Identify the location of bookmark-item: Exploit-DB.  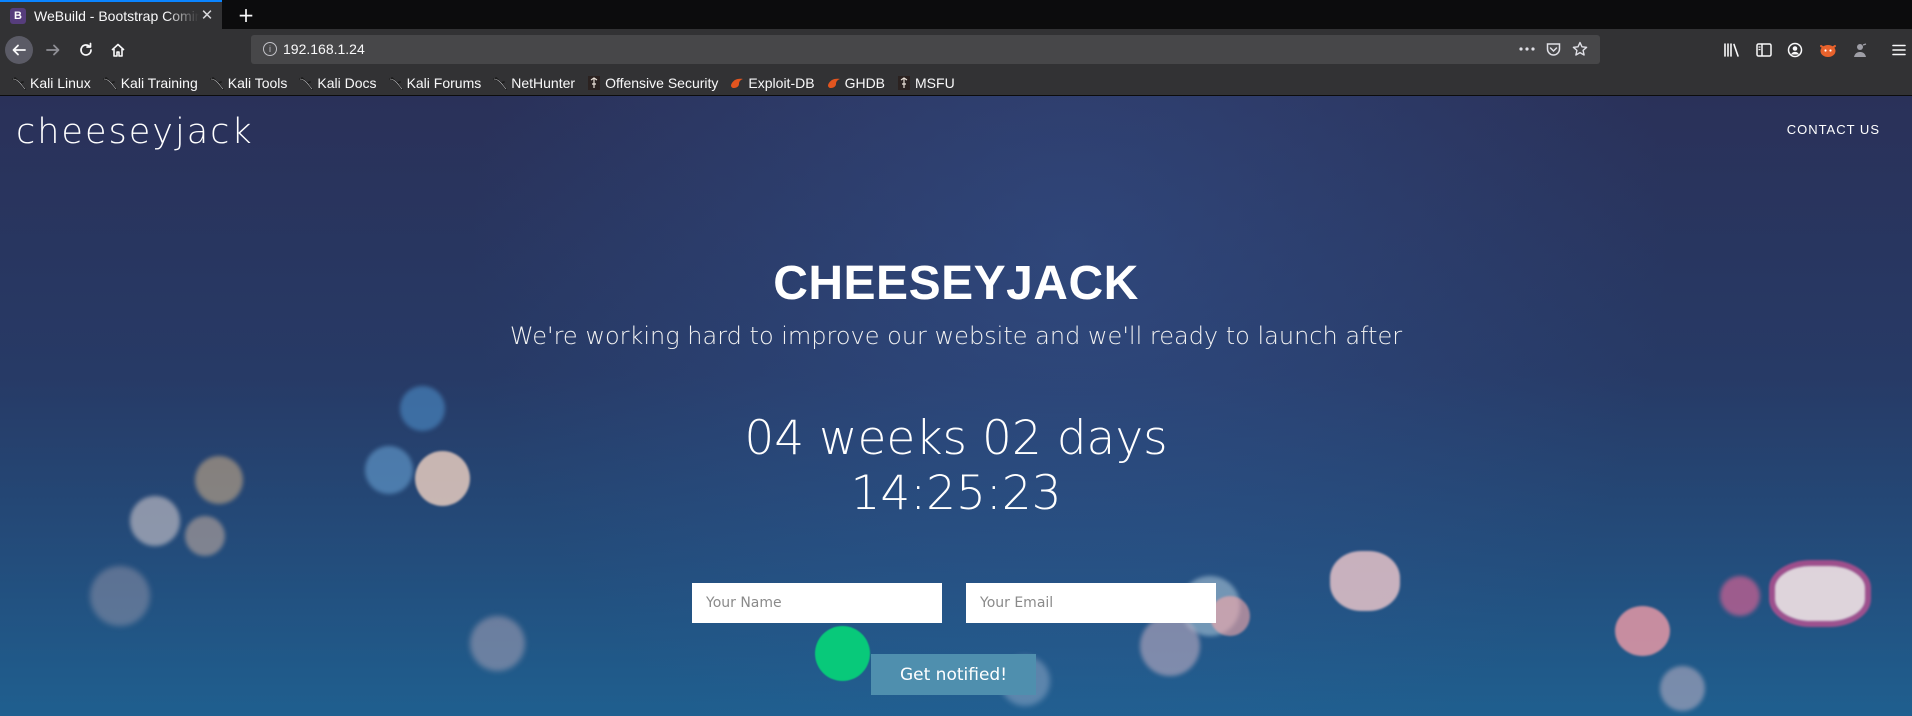
(772, 83).